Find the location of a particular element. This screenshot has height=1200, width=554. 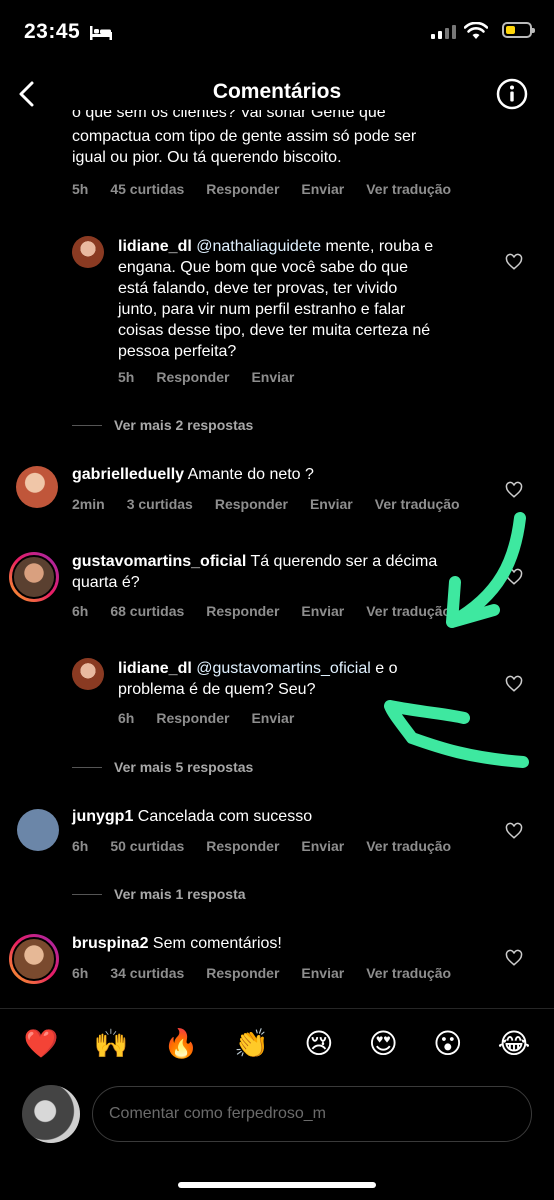

emoji-fire: 🔥 is located at coordinates (181, 1043).